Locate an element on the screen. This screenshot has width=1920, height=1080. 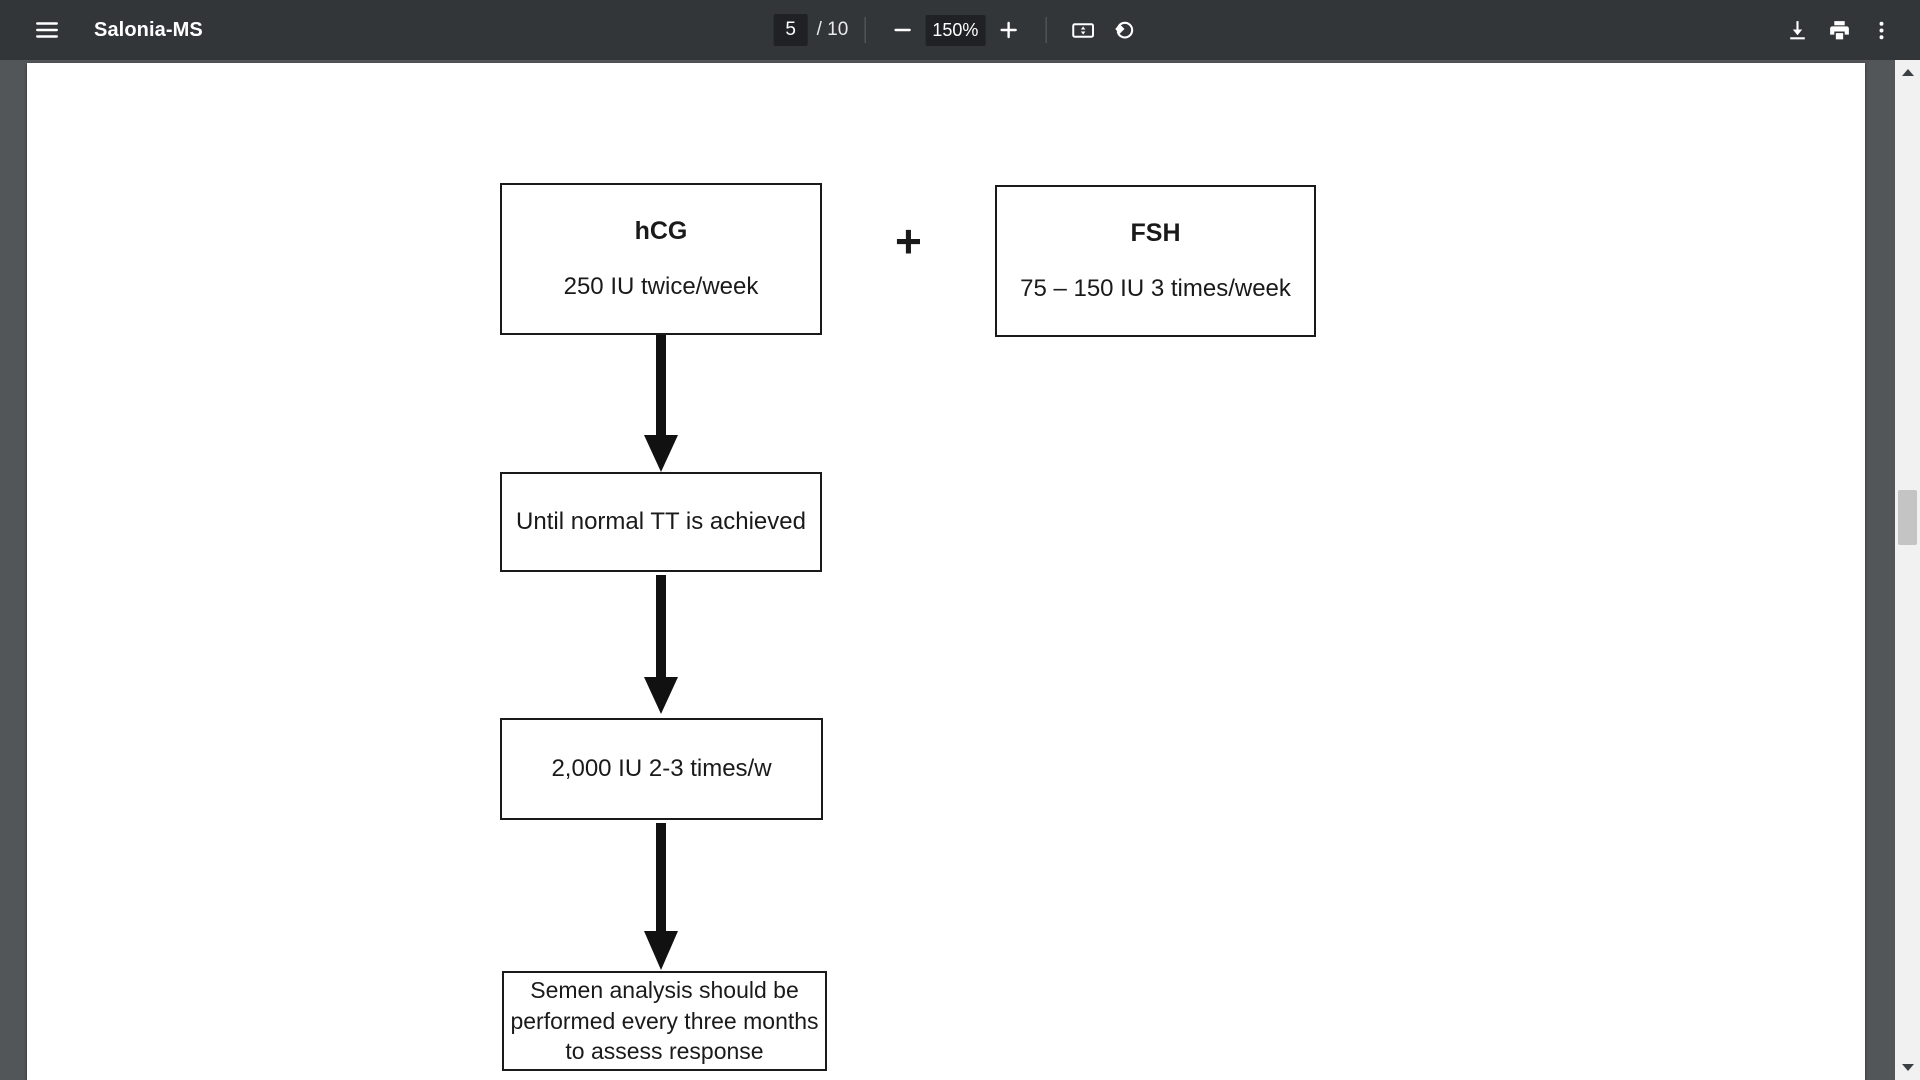
zoom-level-value: 150% is located at coordinates (955, 30).